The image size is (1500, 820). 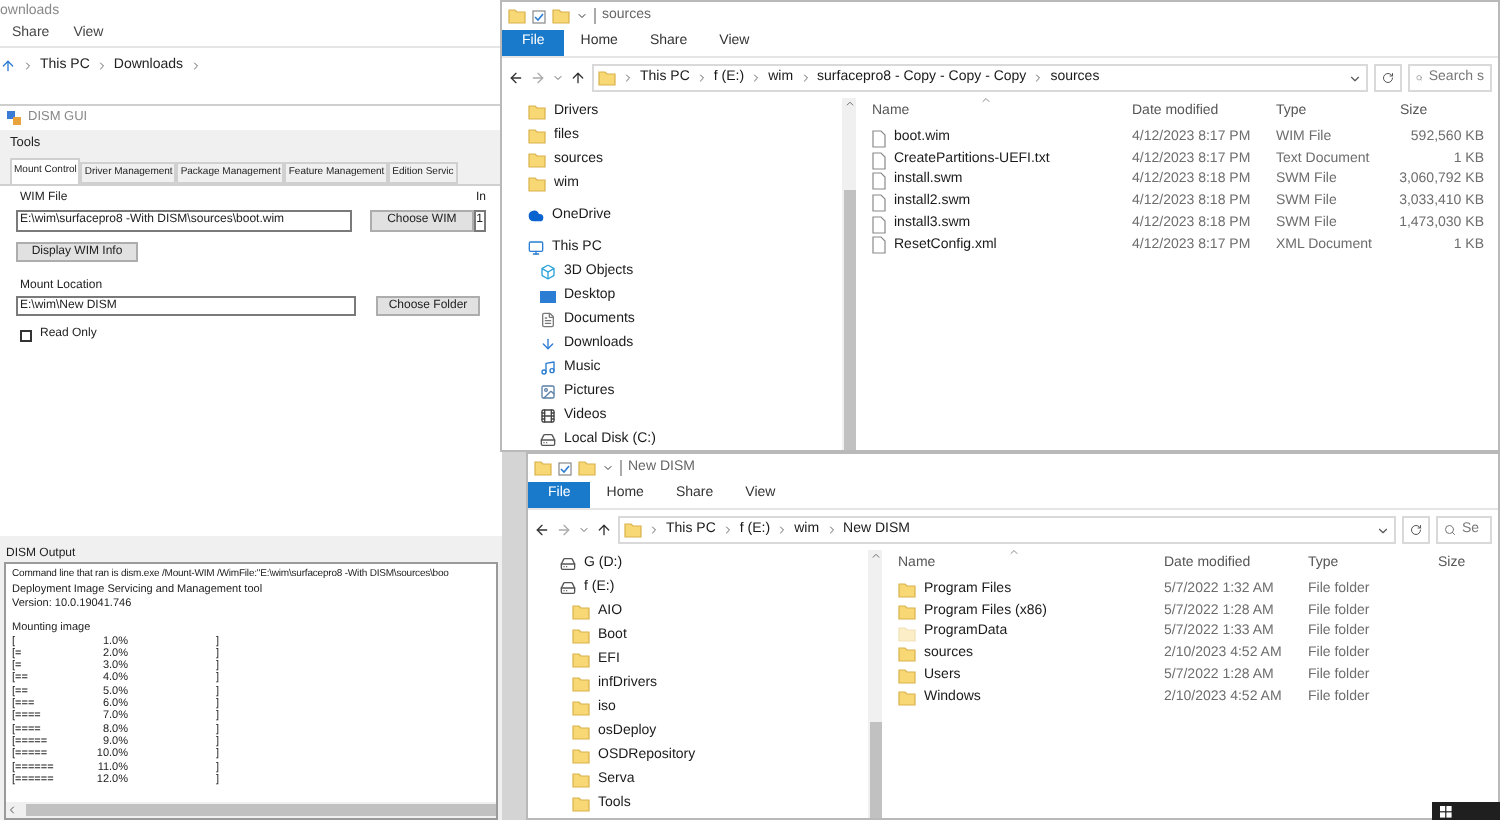 I want to click on cloud-icon, so click(x=536, y=216).